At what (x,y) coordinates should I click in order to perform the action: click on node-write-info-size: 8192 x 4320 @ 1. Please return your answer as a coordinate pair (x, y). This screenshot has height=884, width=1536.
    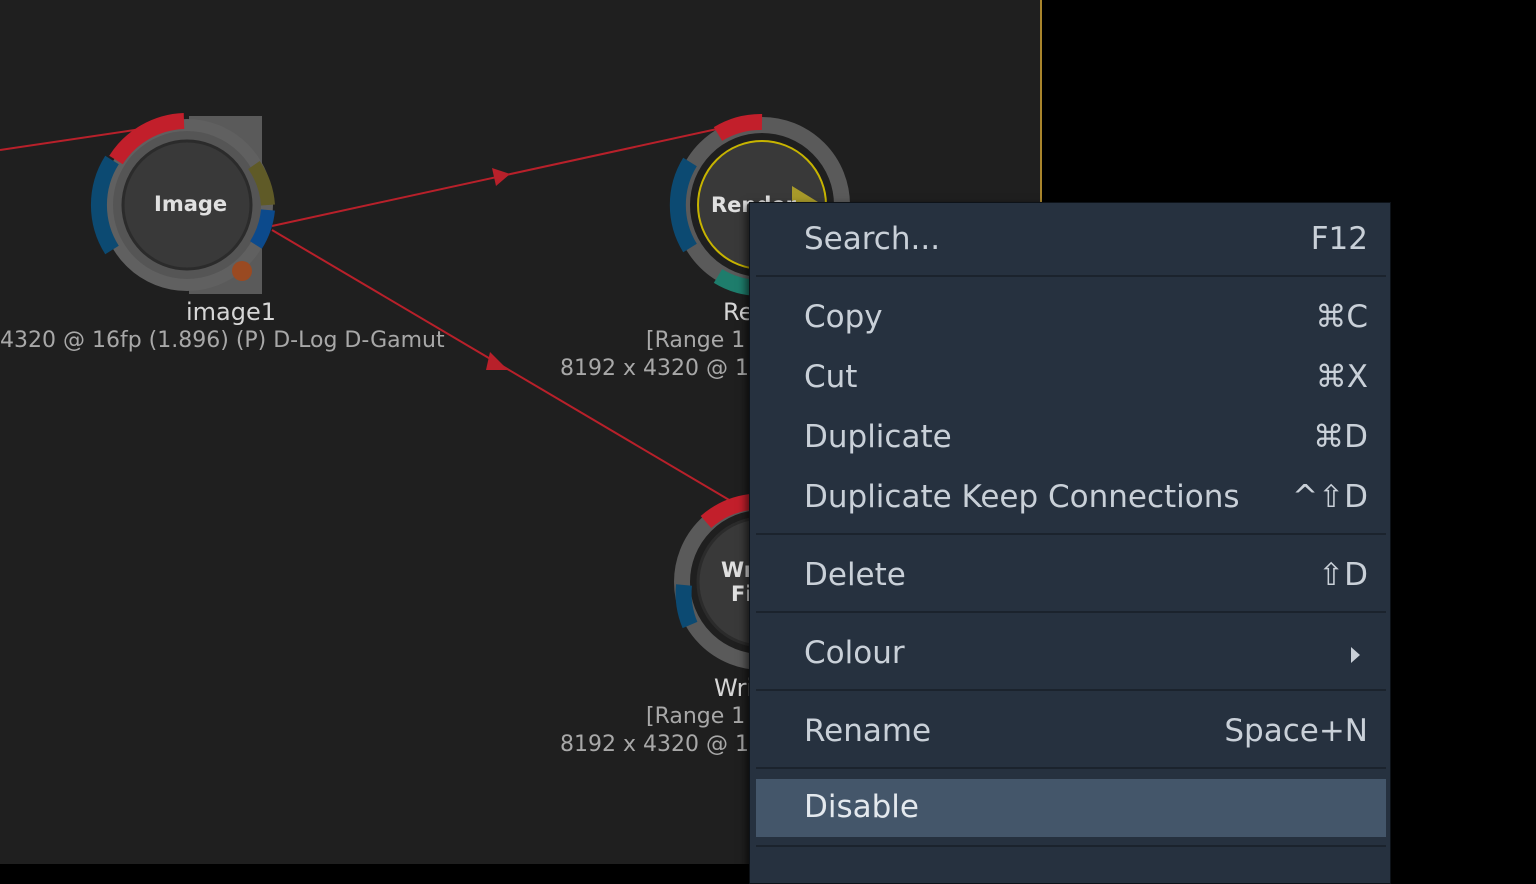
    Looking at the image, I should click on (654, 744).